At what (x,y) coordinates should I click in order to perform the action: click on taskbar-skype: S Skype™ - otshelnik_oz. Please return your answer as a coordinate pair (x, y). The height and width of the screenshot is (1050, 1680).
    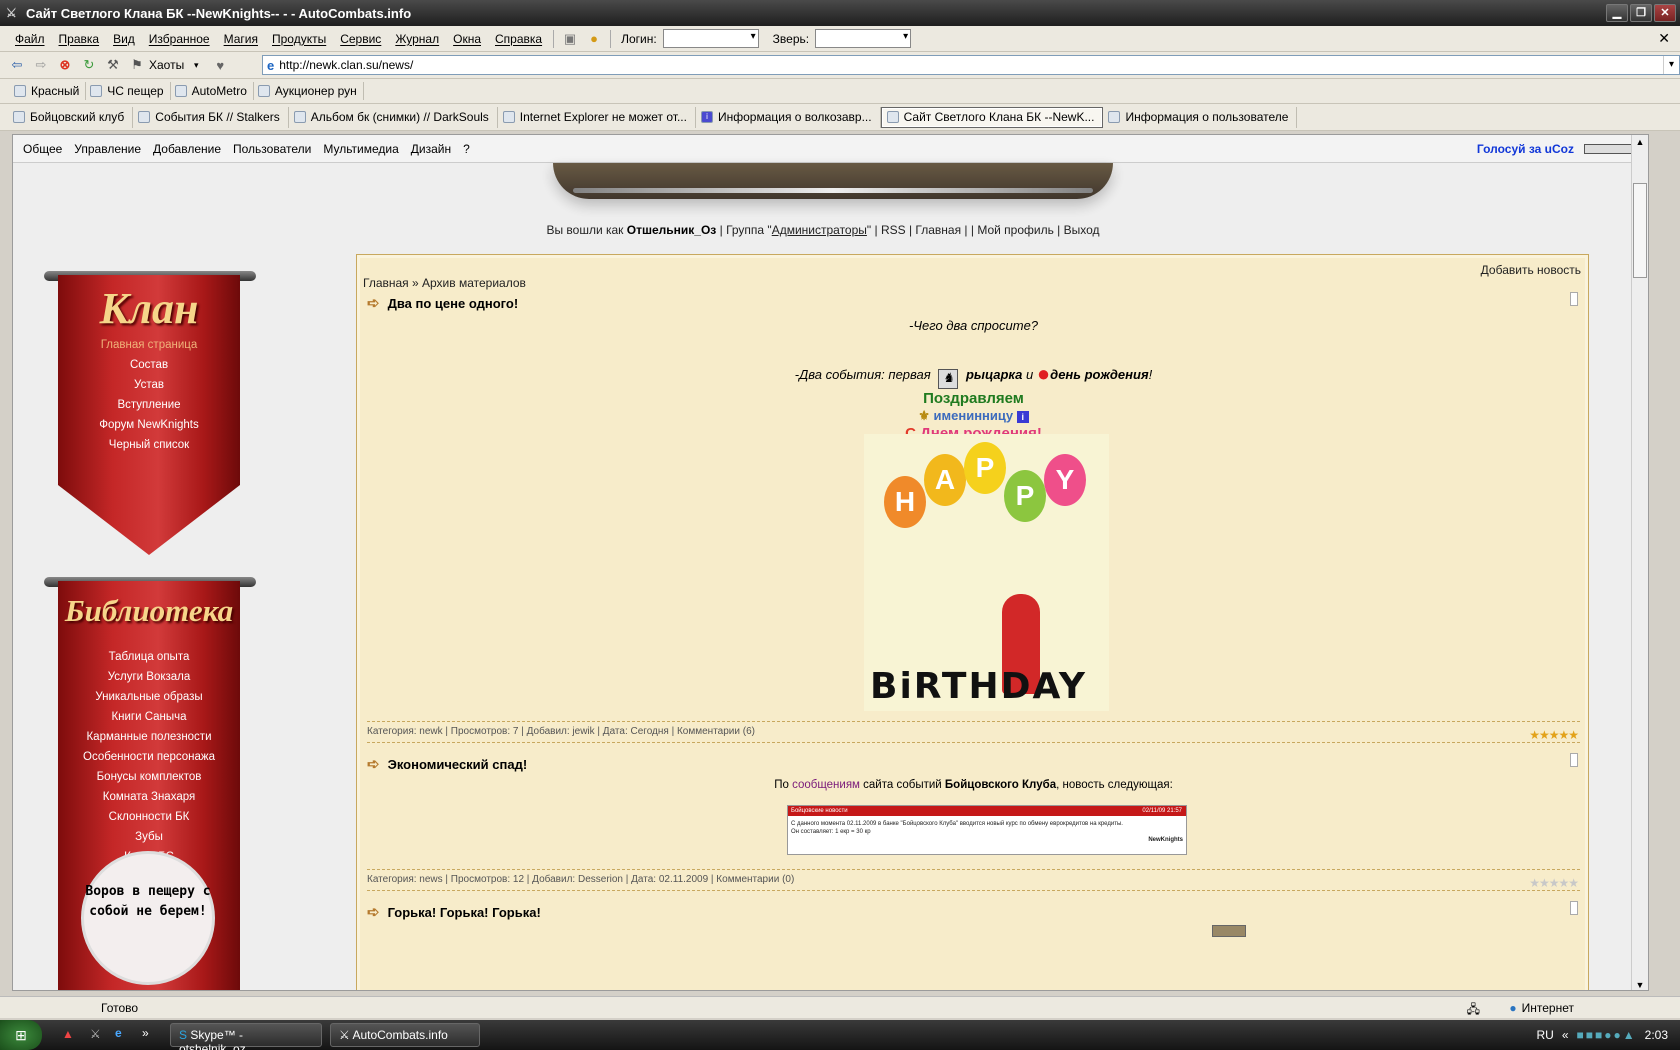
    Looking at the image, I should click on (246, 1036).